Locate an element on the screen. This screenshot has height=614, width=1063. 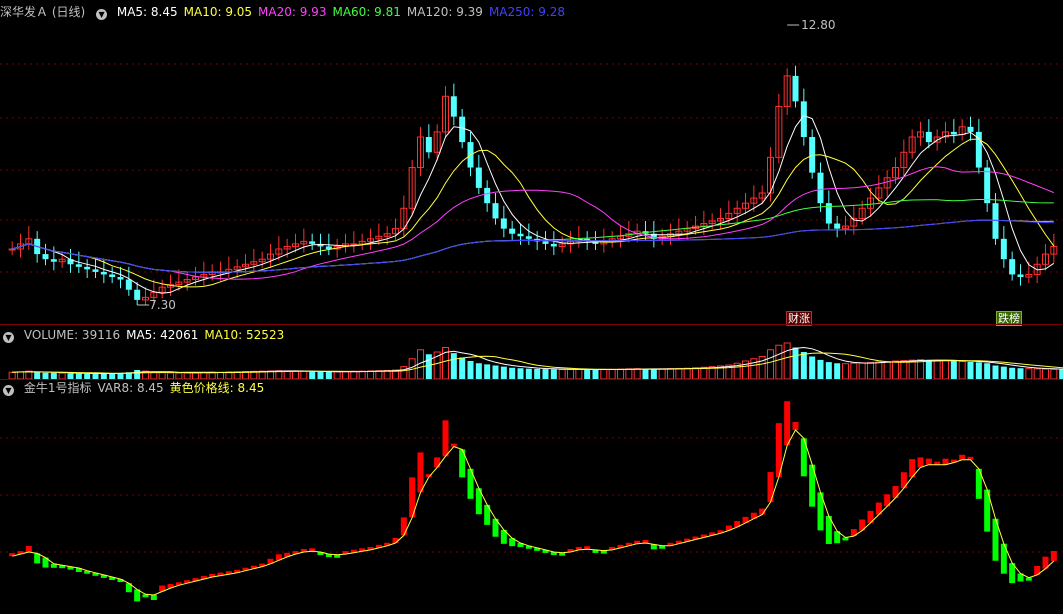
volume-legend-item: VOLUME: 39116 is located at coordinates (72, 335).